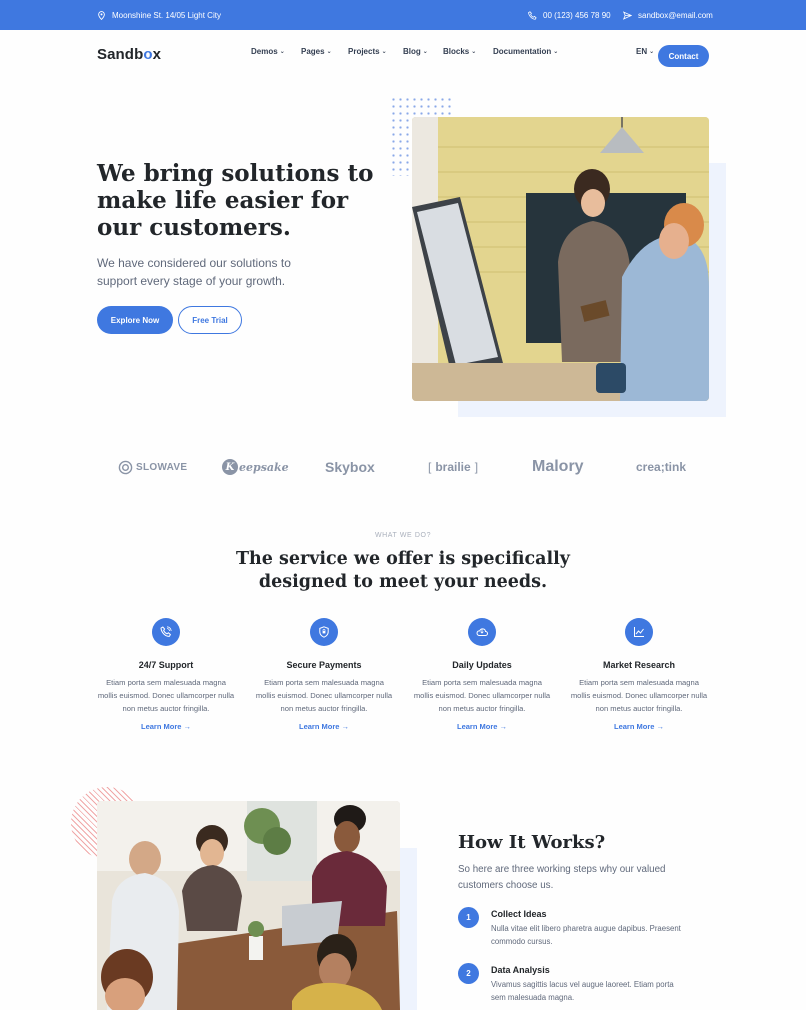 The image size is (806, 1010). I want to click on analytics-icon, so click(639, 632).